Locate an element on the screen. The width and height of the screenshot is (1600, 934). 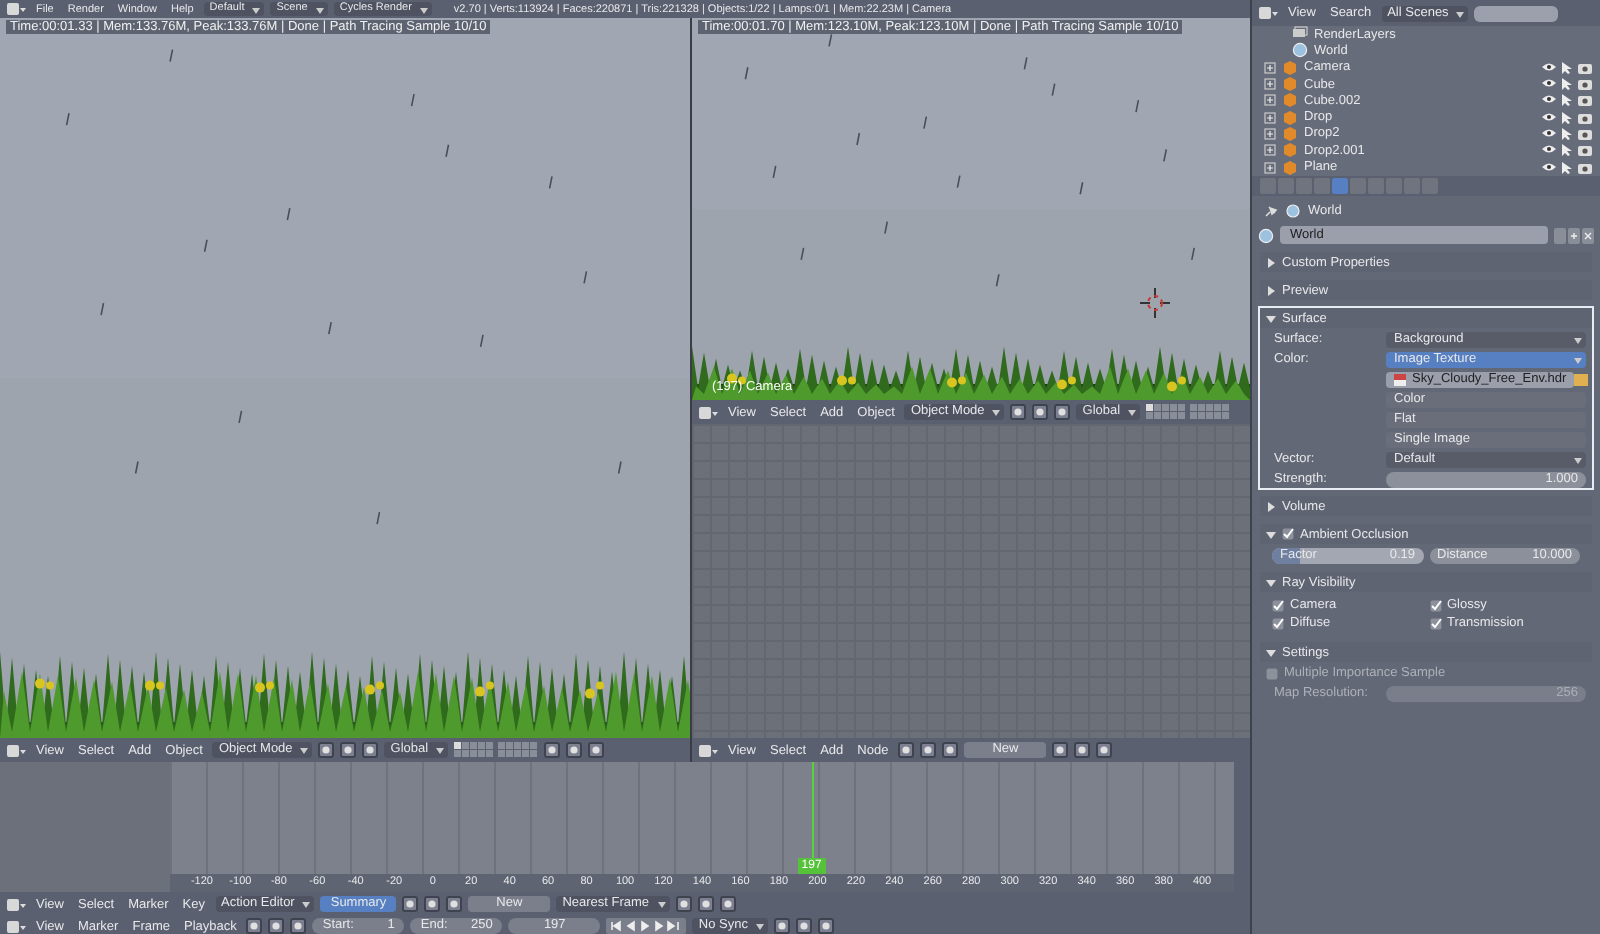
folder-icon is located at coordinates (1581, 379).